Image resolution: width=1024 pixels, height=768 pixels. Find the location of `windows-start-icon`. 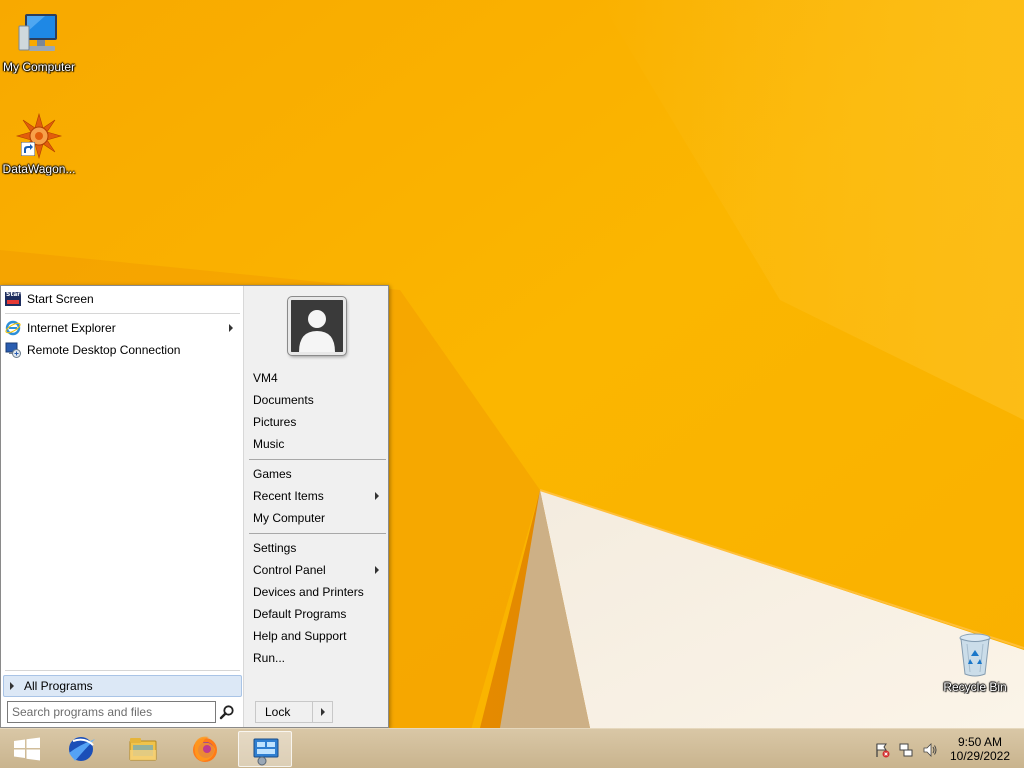

windows-start-icon is located at coordinates (27, 749).